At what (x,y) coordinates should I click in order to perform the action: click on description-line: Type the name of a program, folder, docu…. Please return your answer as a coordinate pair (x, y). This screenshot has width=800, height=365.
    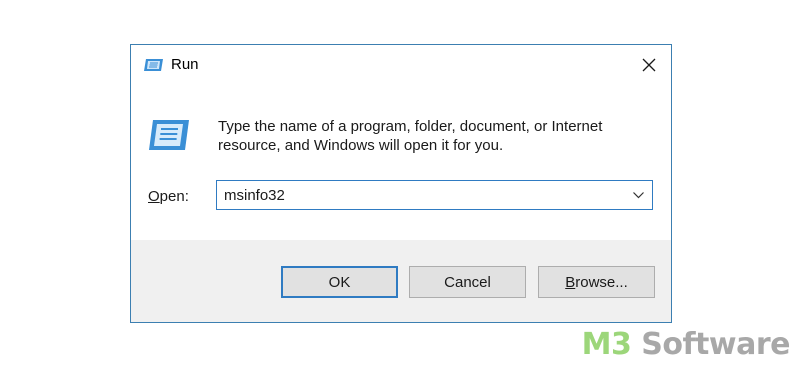
    Looking at the image, I should click on (410, 126).